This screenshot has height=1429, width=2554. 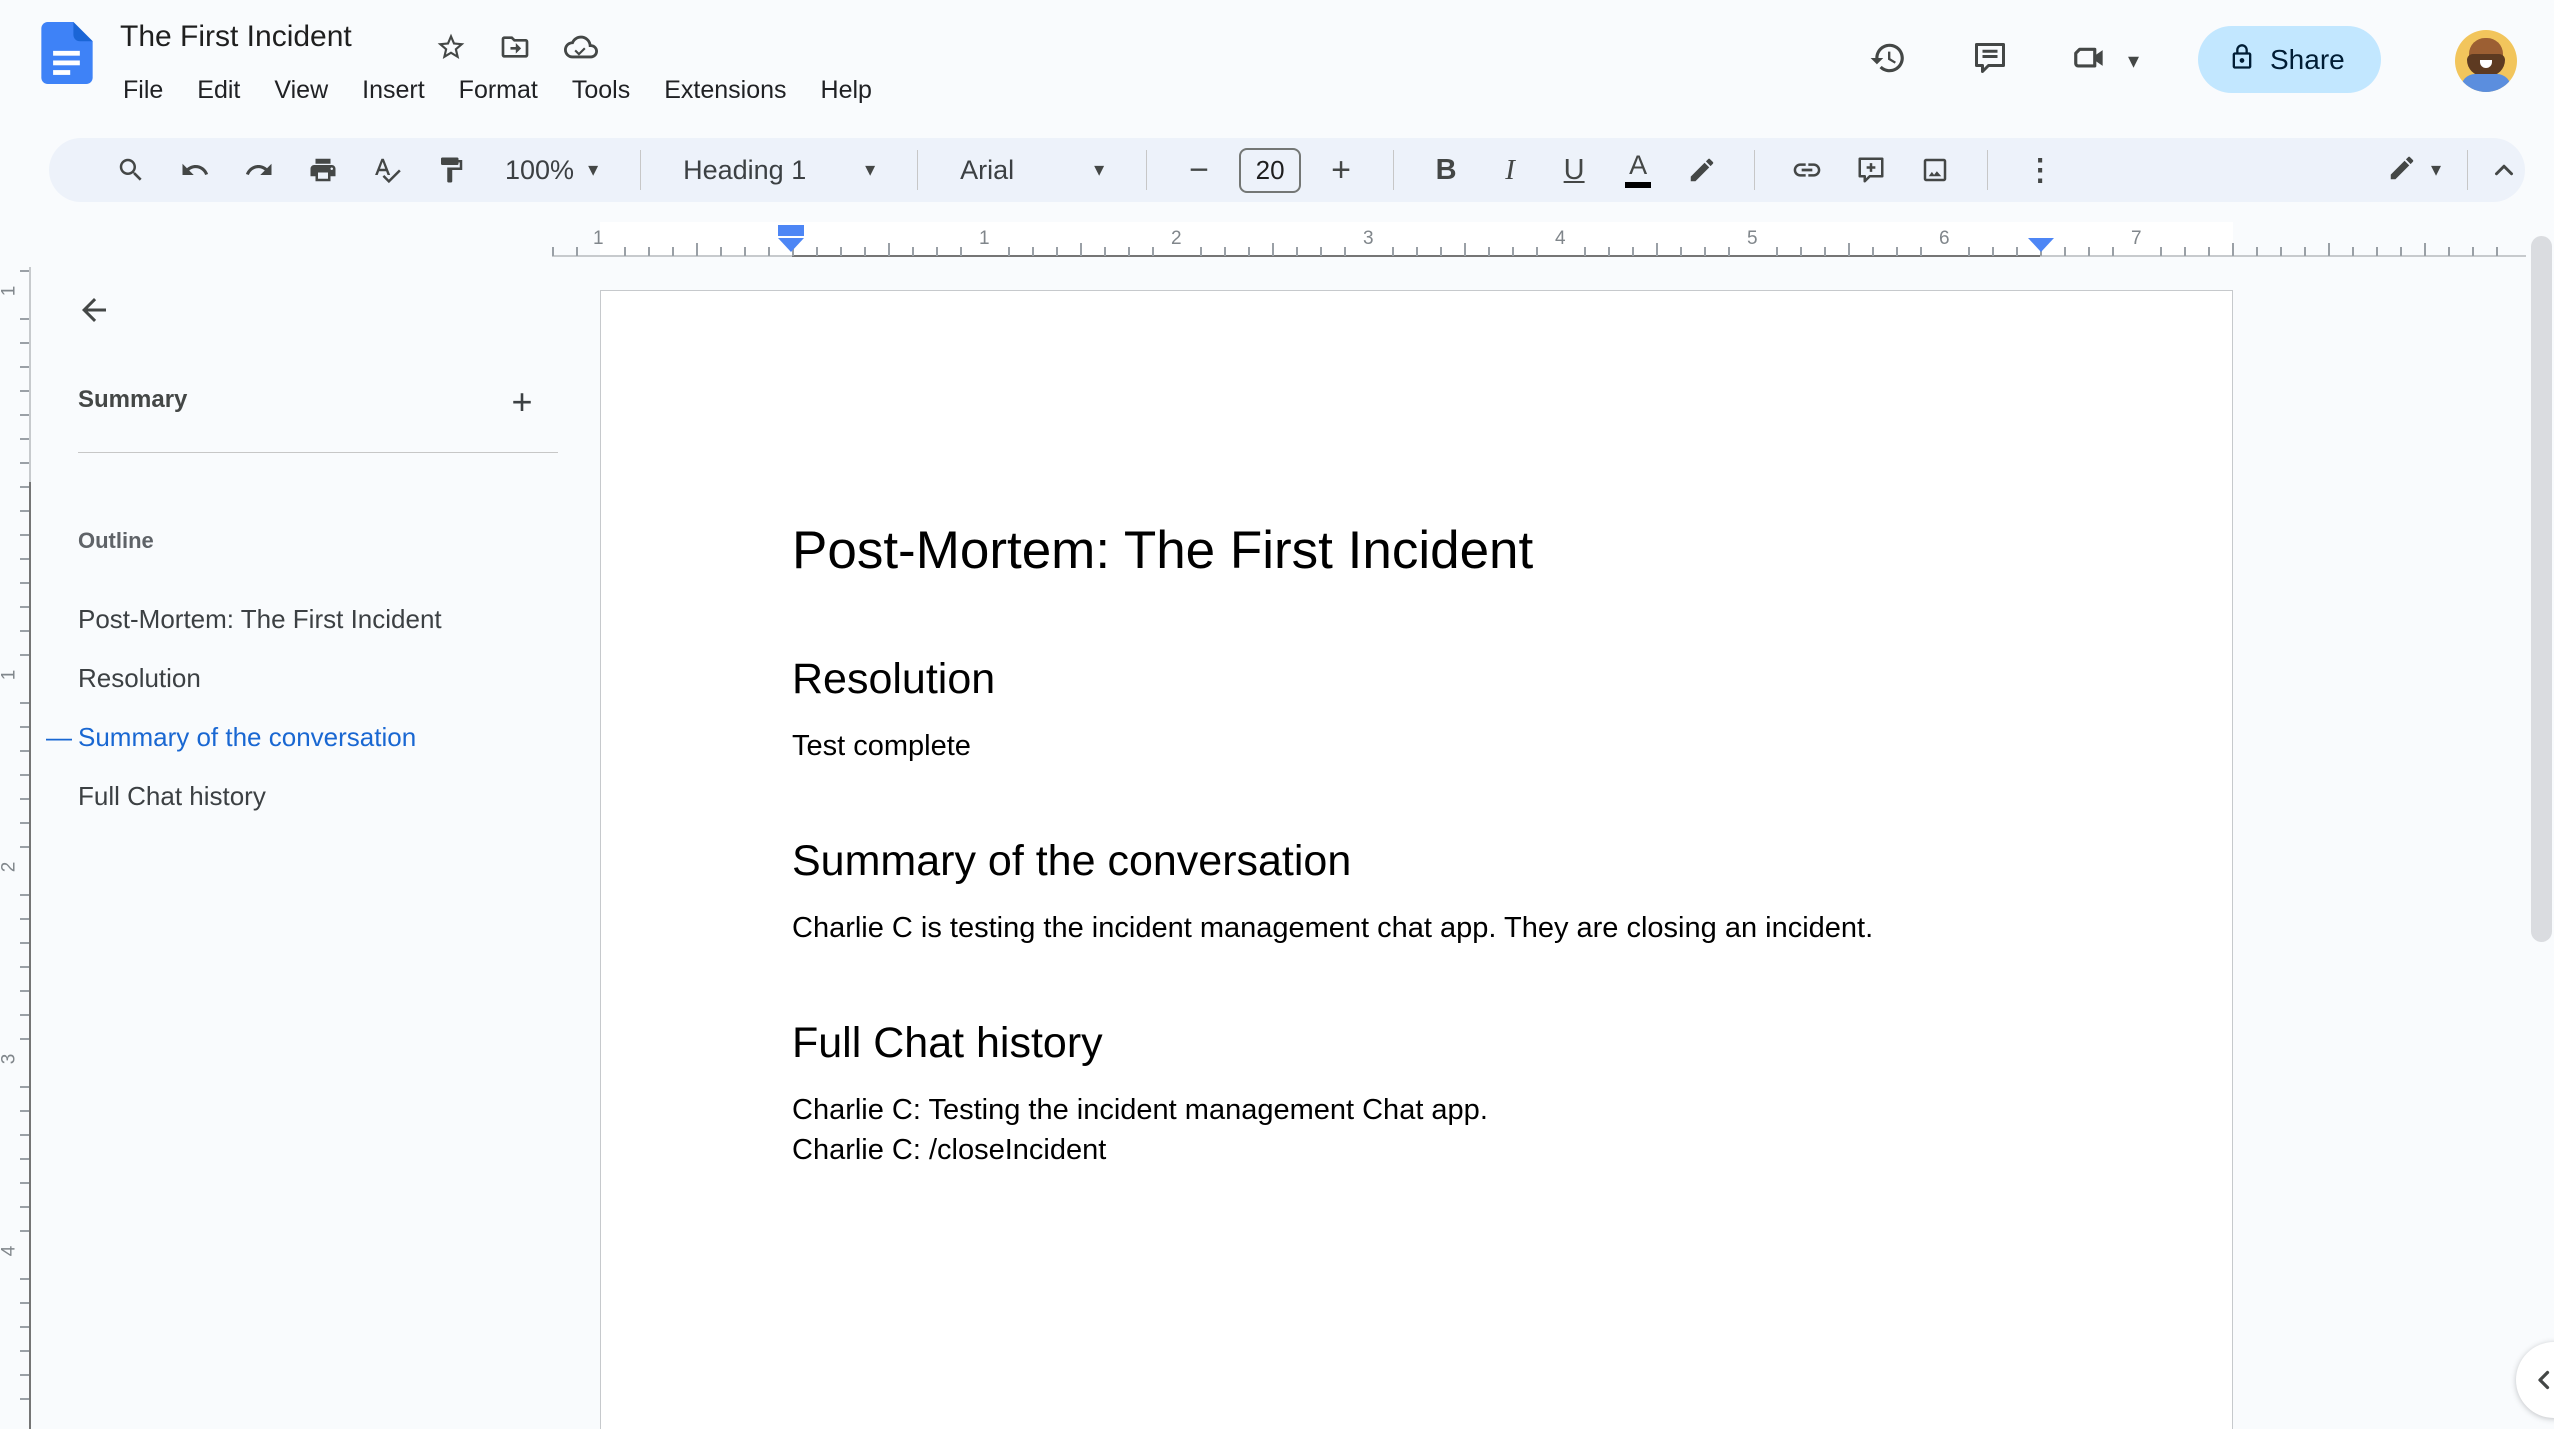 I want to click on font-select: Arial ▾, so click(x=1032, y=170).